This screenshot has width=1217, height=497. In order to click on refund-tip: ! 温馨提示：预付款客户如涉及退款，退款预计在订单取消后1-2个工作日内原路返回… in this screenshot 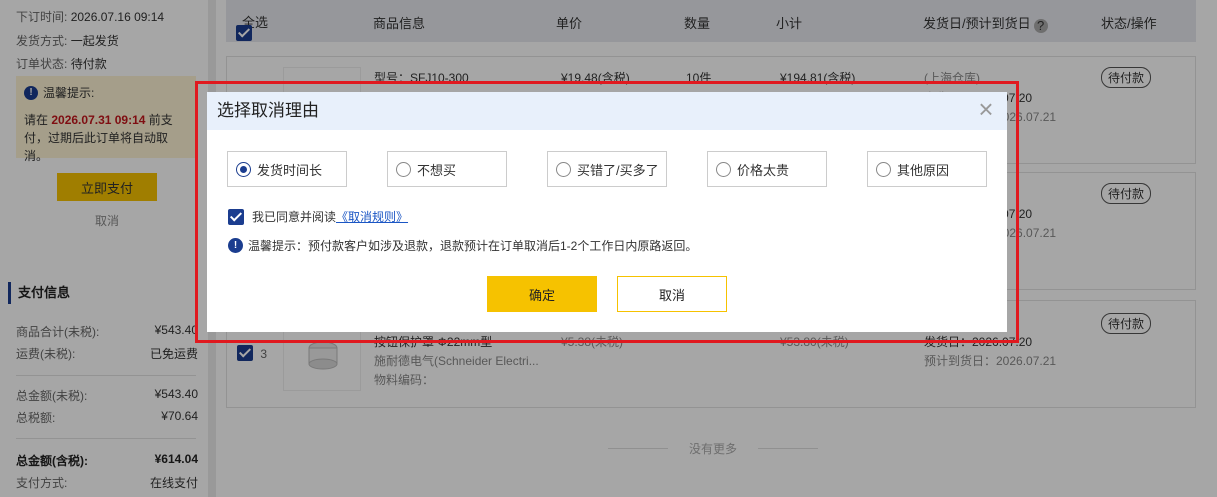, I will do `click(462, 245)`.